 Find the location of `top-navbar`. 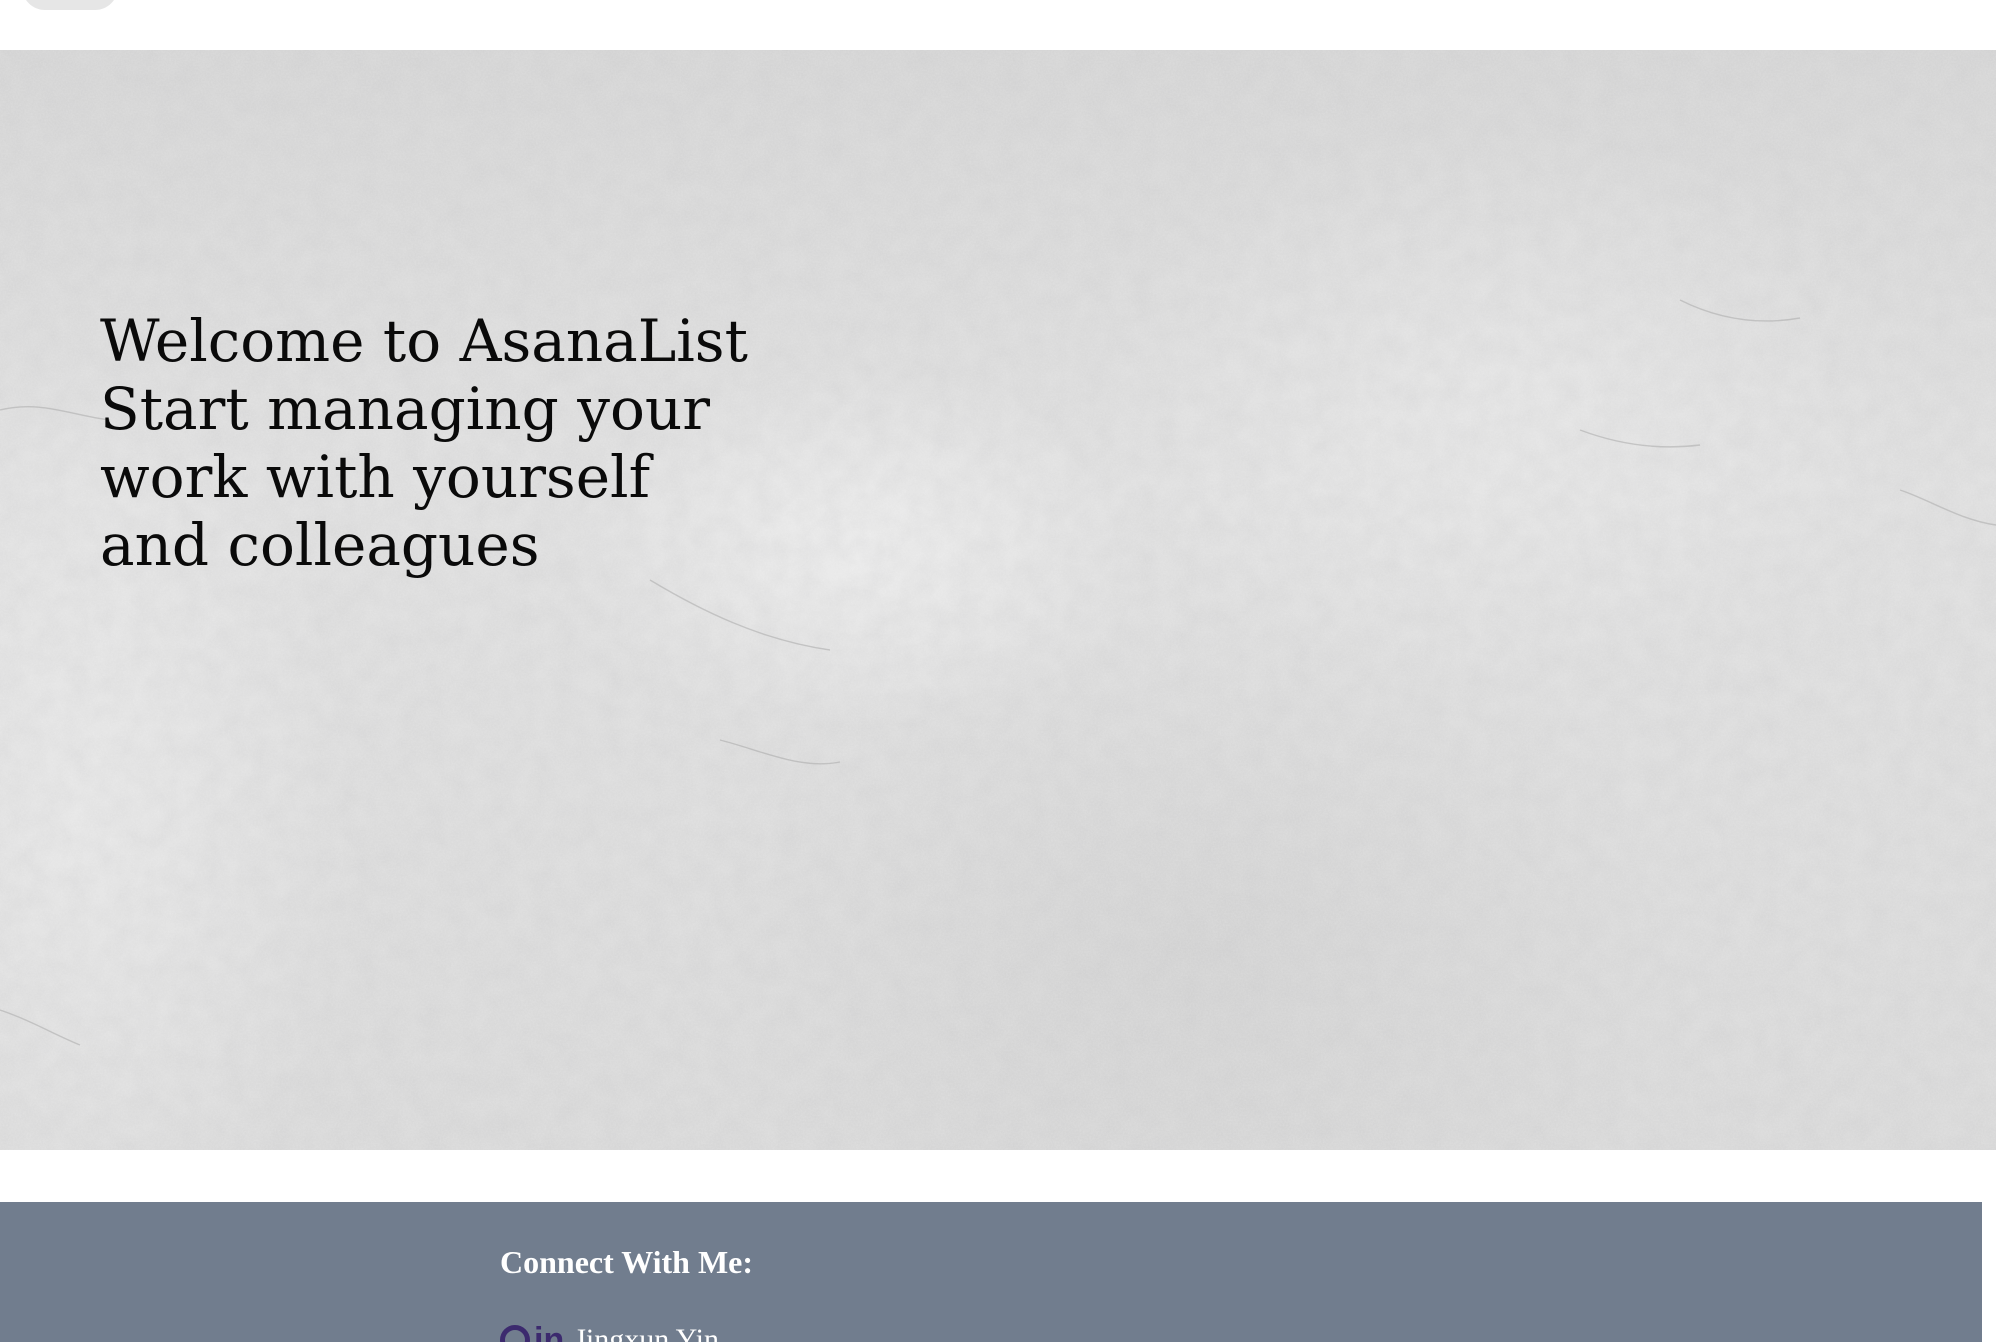

top-navbar is located at coordinates (998, 25).